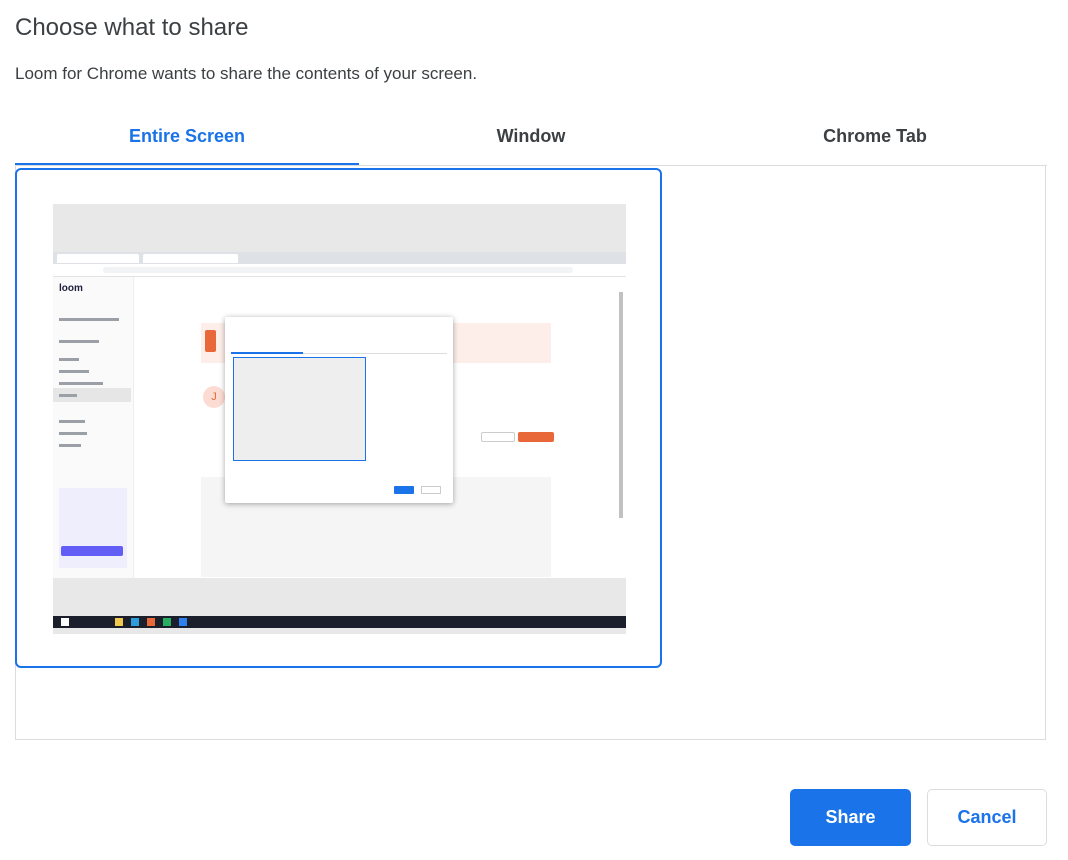 This screenshot has width=1068, height=860. What do you see at coordinates (850, 817) in the screenshot?
I see `share-button: Share` at bounding box center [850, 817].